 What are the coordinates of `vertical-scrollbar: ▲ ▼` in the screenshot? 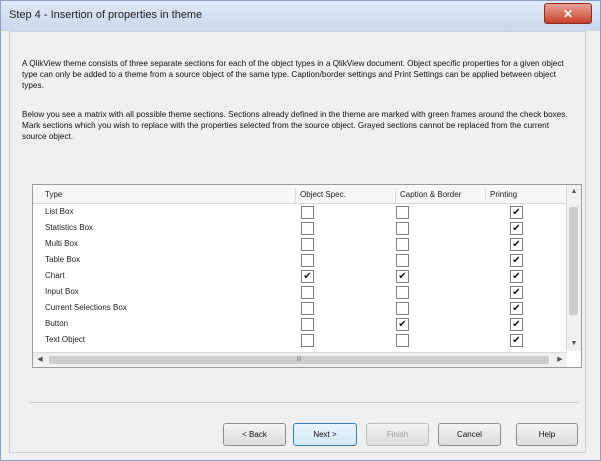 It's located at (573, 268).